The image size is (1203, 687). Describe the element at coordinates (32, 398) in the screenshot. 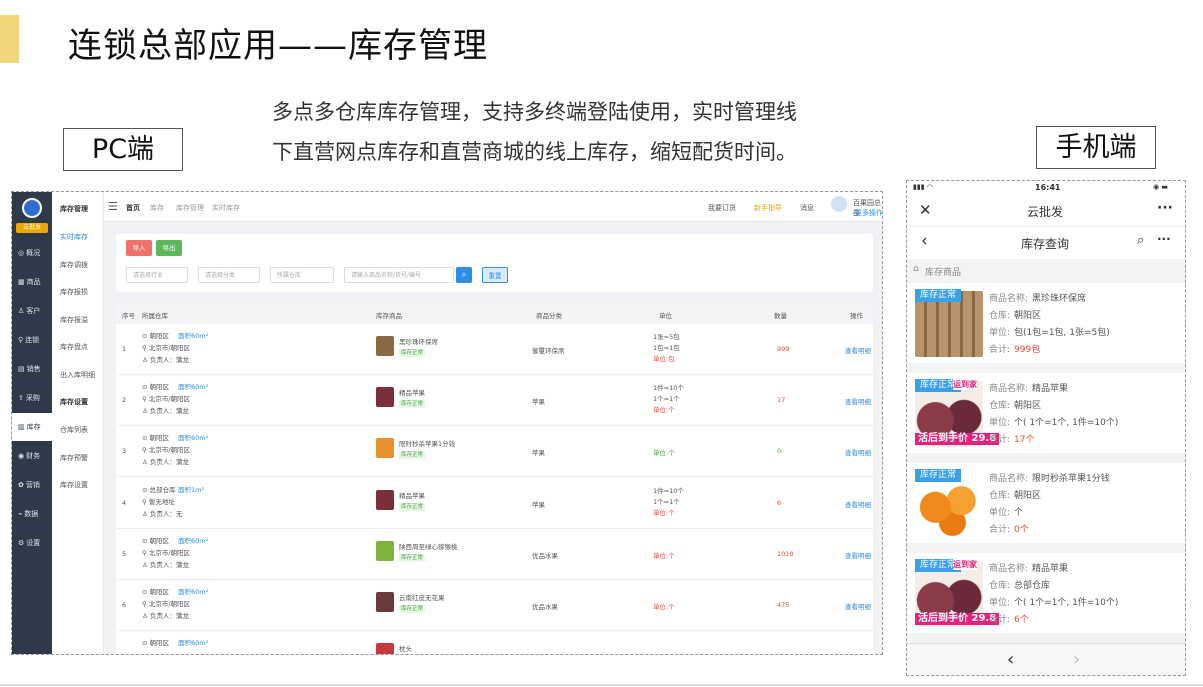

I see `sidebar-item-5: ⇪ 采购` at that location.